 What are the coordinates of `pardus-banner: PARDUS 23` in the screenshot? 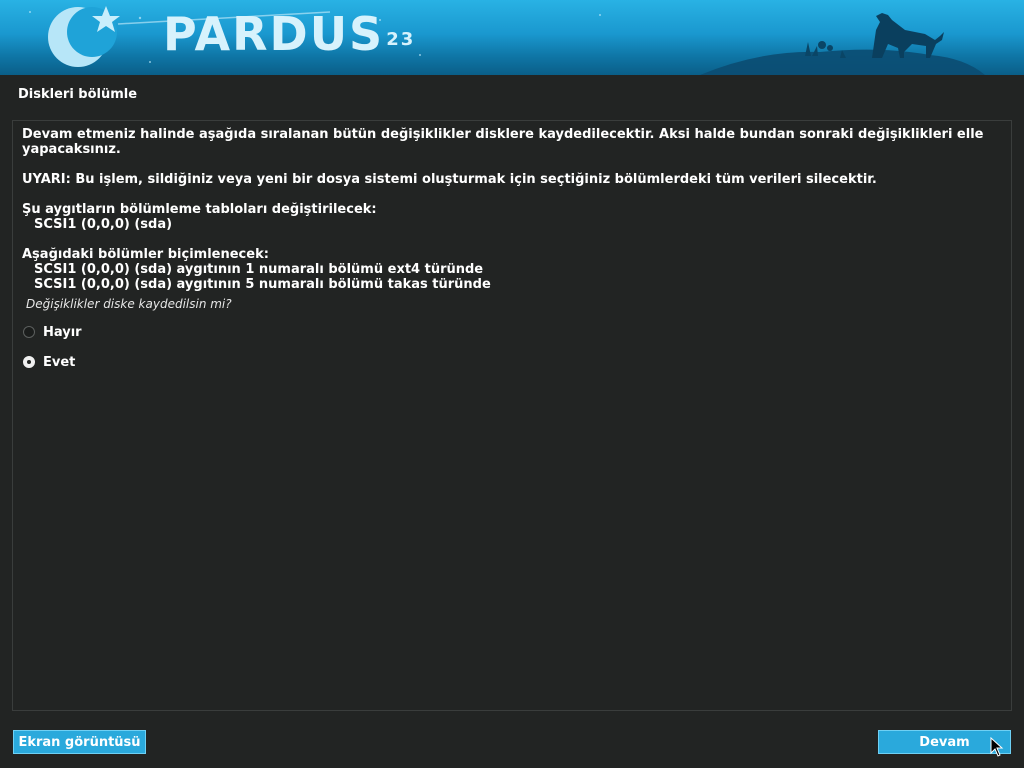 It's located at (512, 37).